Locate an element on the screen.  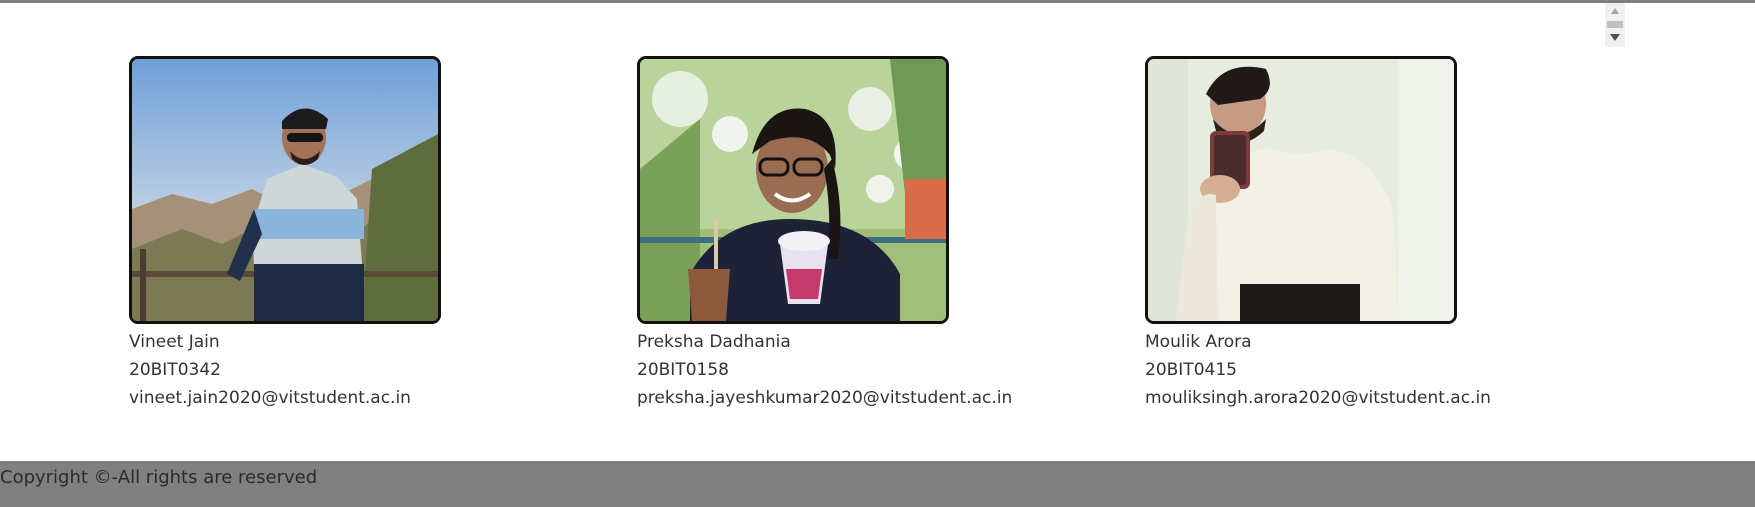
member-email: mouliksingh.arora2020@vitstudent.ac.in is located at coordinates (1318, 398).